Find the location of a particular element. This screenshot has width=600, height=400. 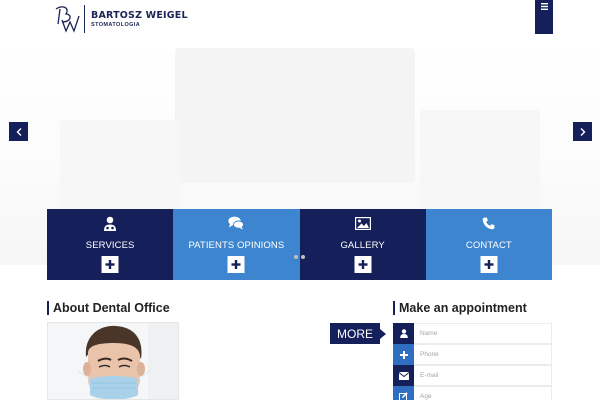

appointment-form is located at coordinates (472, 361).